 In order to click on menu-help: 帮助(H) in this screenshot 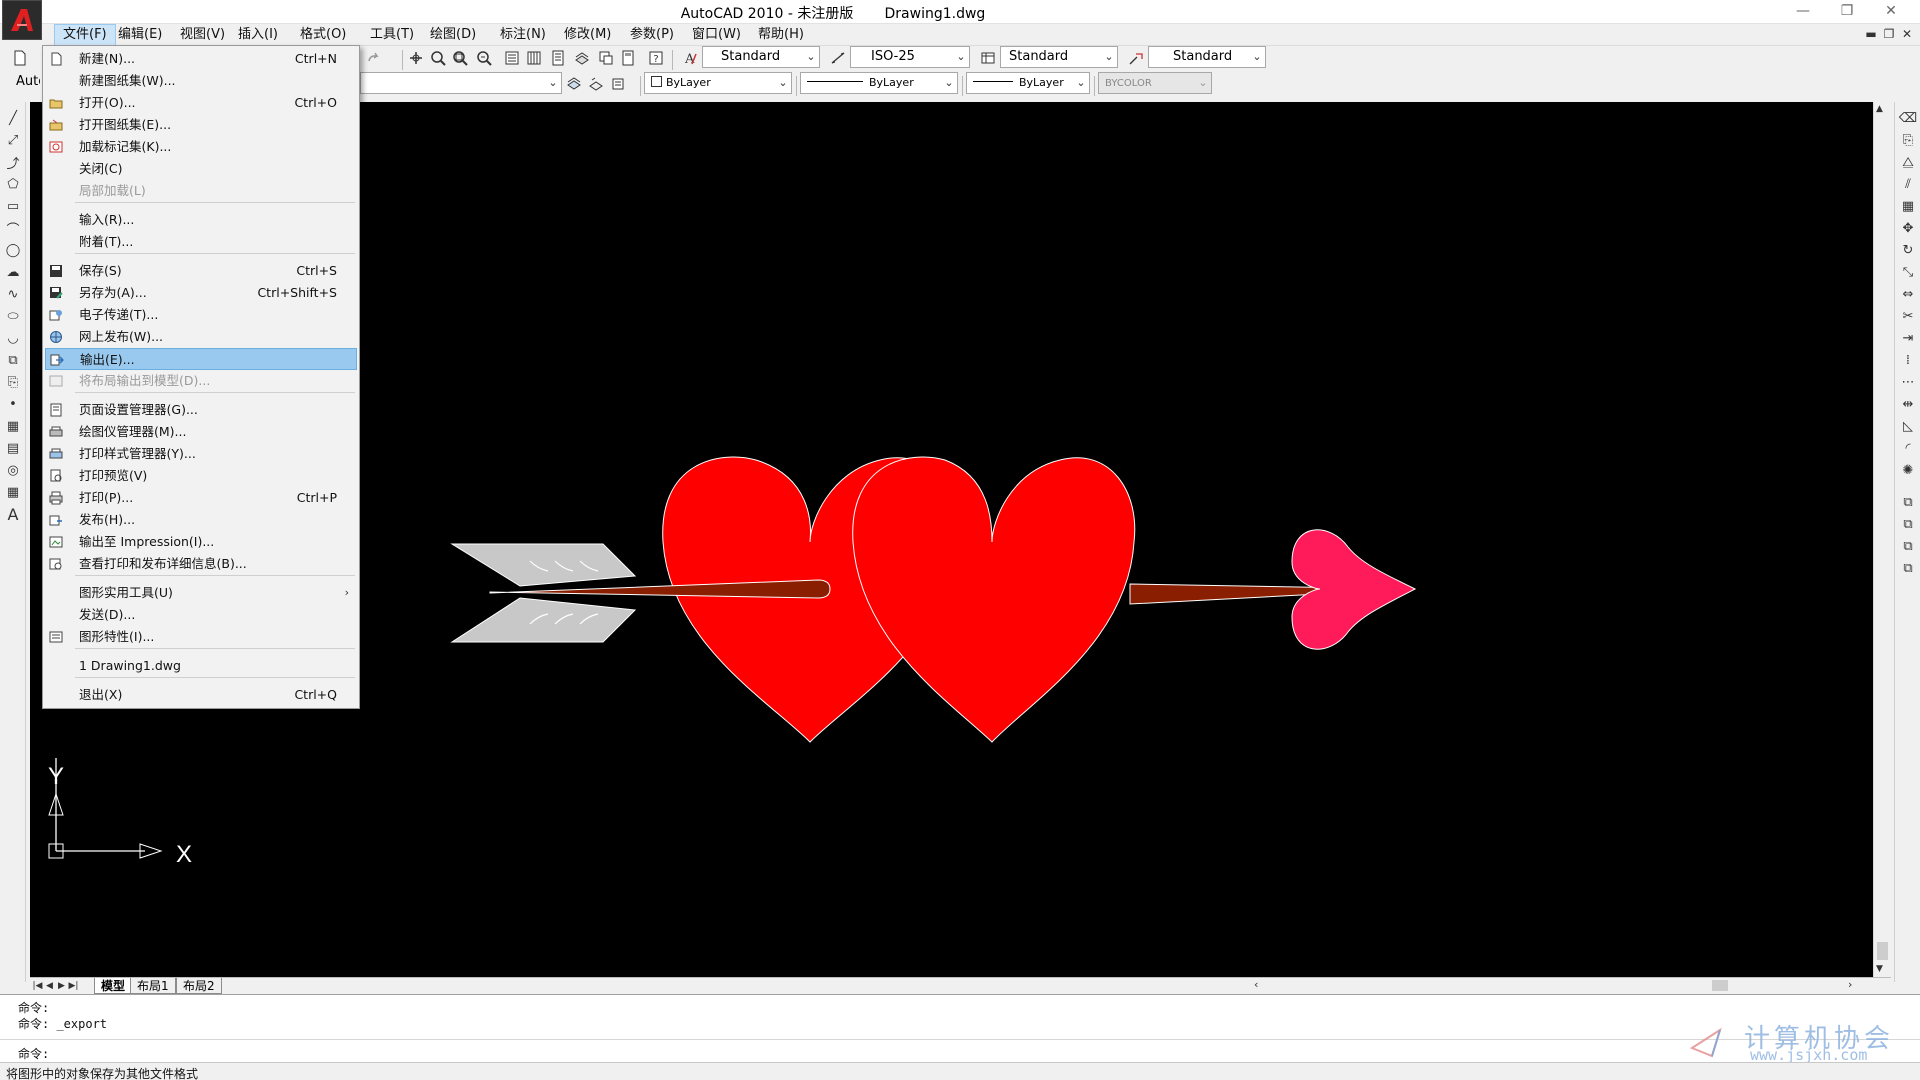, I will do `click(781, 35)`.